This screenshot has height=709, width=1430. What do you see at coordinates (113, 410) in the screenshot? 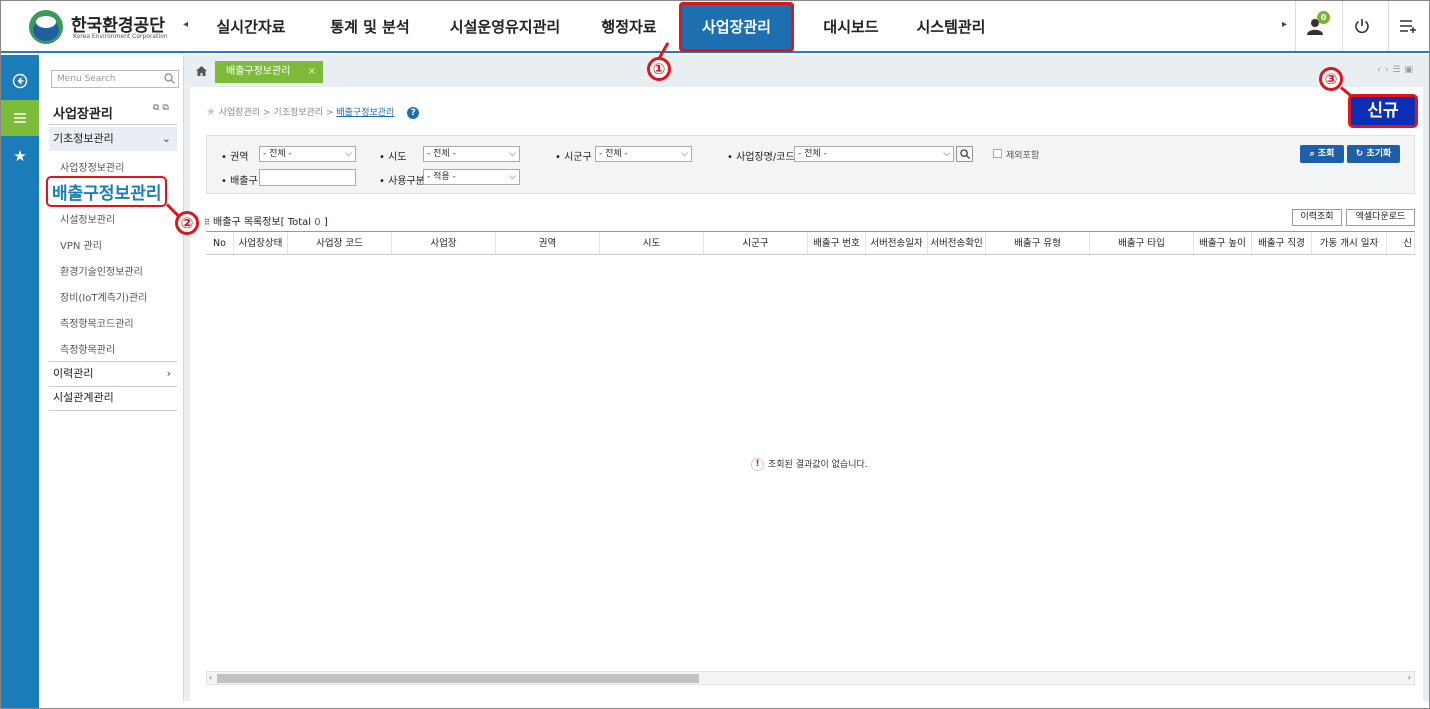
I see `side-divider` at bounding box center [113, 410].